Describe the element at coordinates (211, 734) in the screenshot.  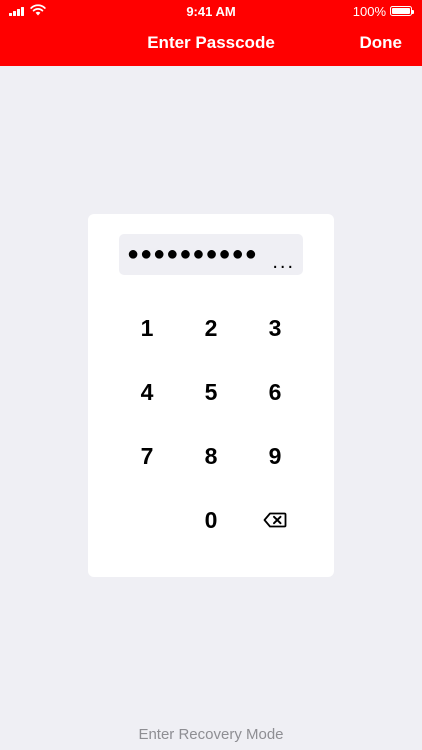
I see `recovery-mode-link: Enter Recovery Mode` at that location.